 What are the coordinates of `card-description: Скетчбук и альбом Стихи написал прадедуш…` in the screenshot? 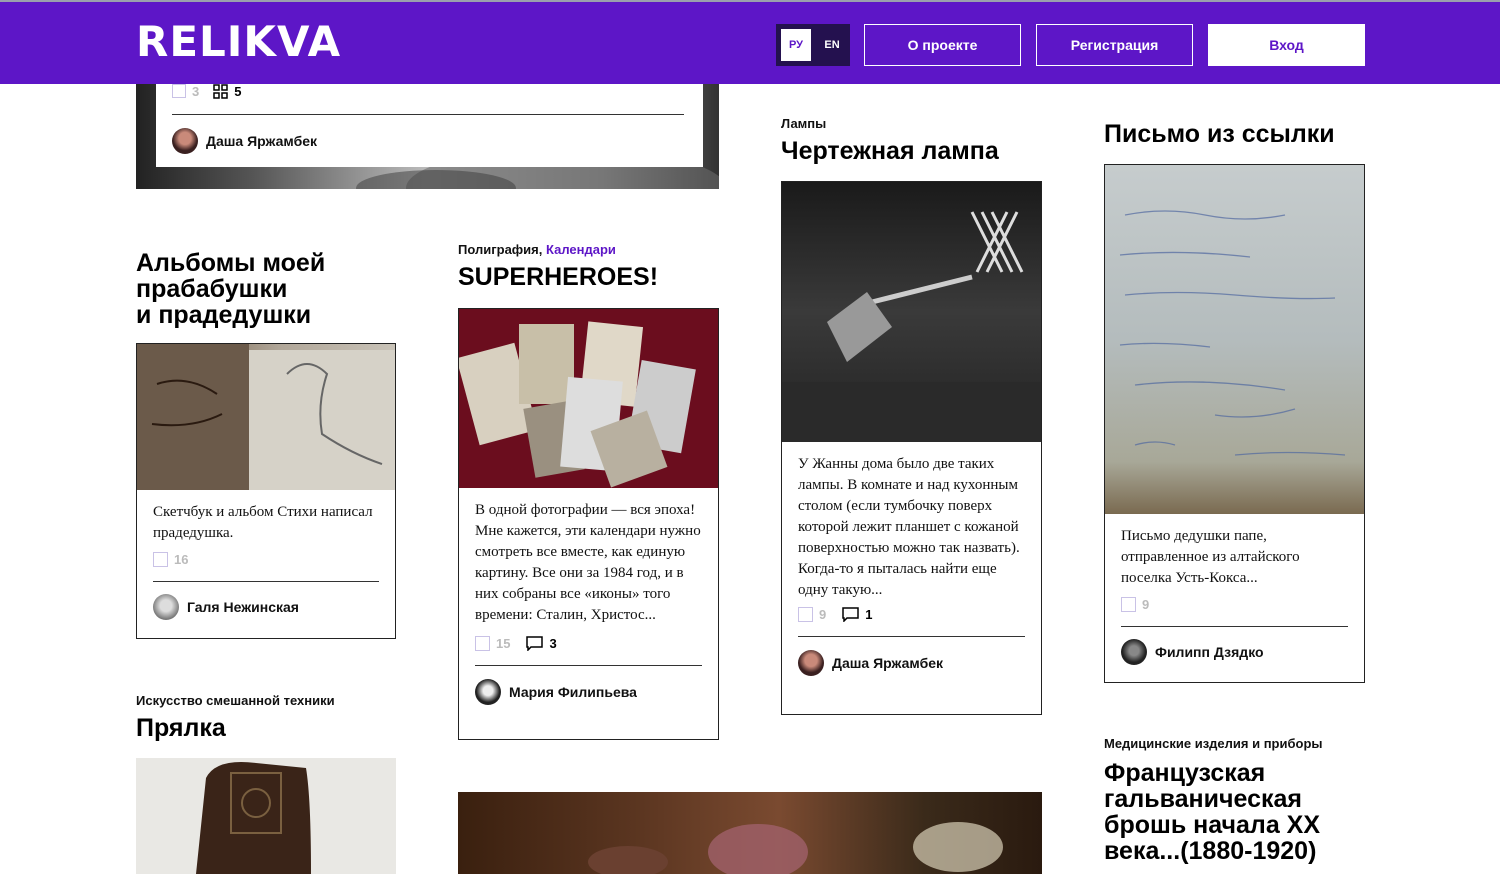 It's located at (263, 522).